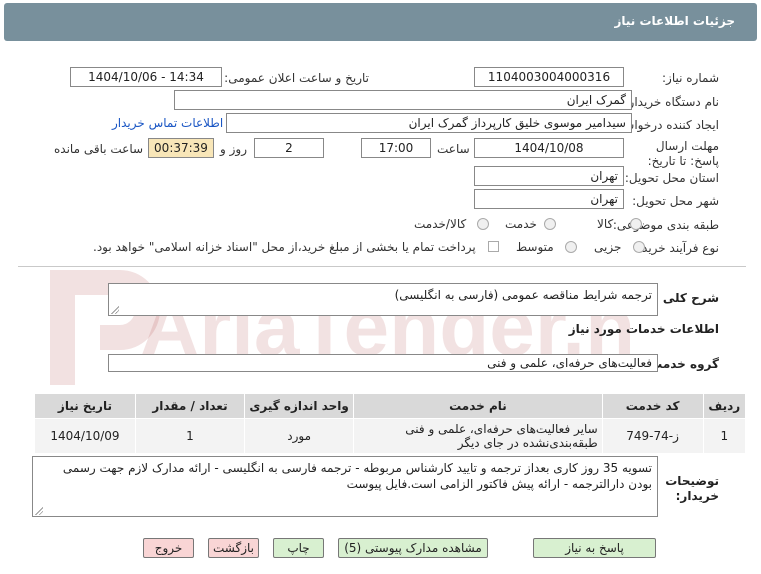 The height and width of the screenshot is (574, 761). Describe the element at coordinates (478, 406) in the screenshot. I see `col-header-service-name: نام خدمت` at that location.